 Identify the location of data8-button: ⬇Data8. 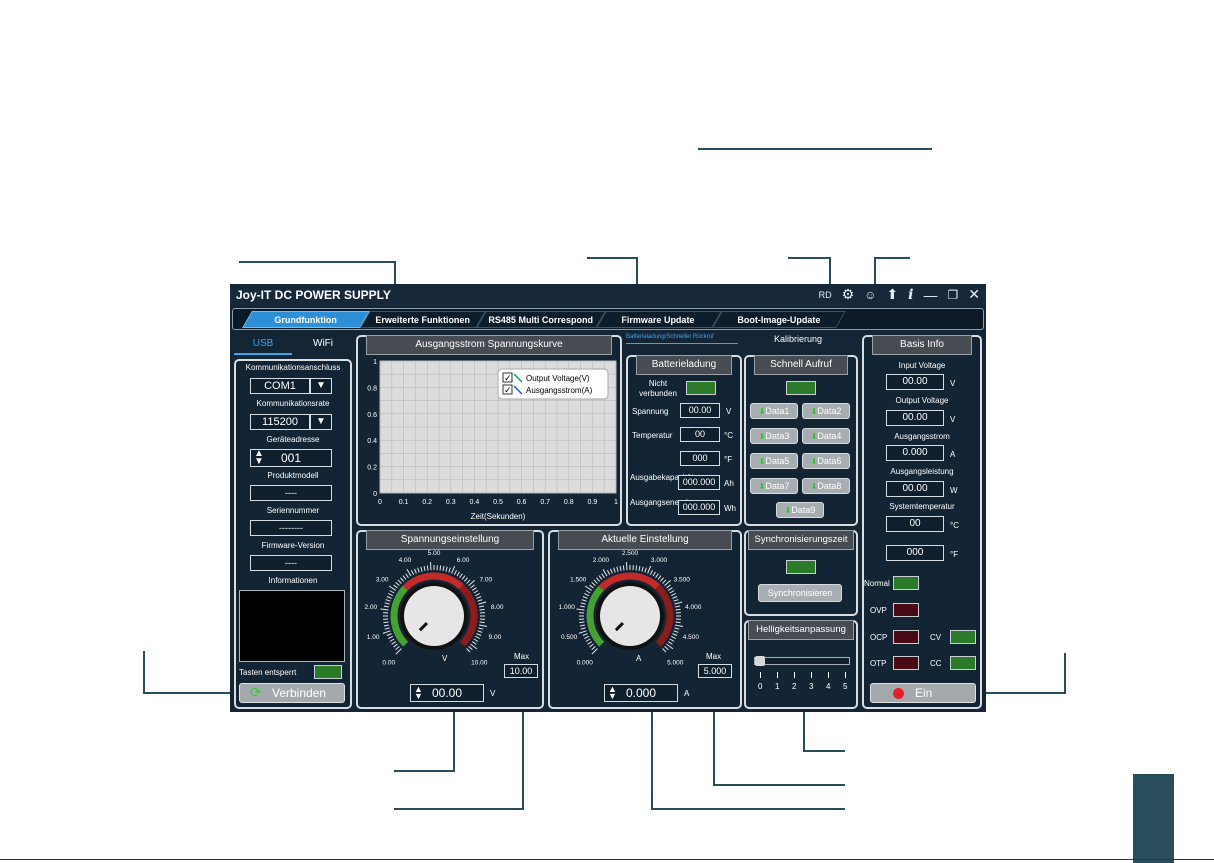
(826, 486).